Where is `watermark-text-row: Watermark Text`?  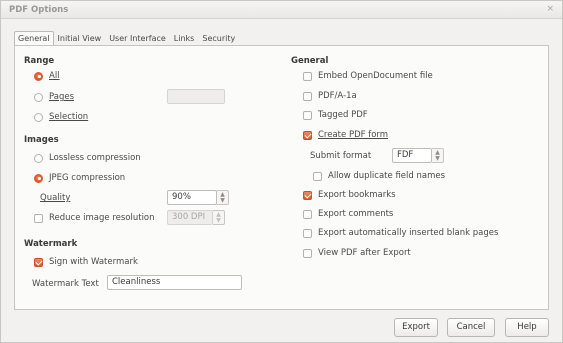 watermark-text-row: Watermark Text is located at coordinates (65, 284).